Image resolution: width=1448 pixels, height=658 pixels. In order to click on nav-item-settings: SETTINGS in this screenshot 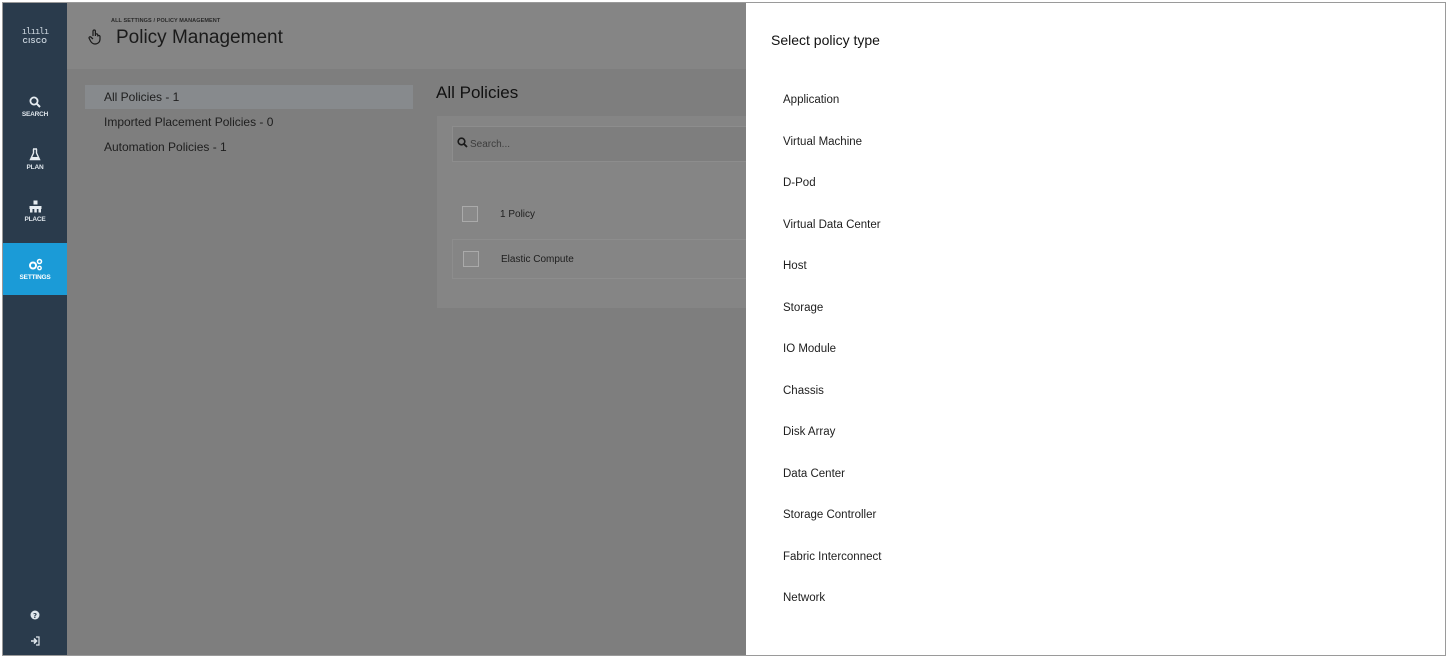, I will do `click(35, 269)`.